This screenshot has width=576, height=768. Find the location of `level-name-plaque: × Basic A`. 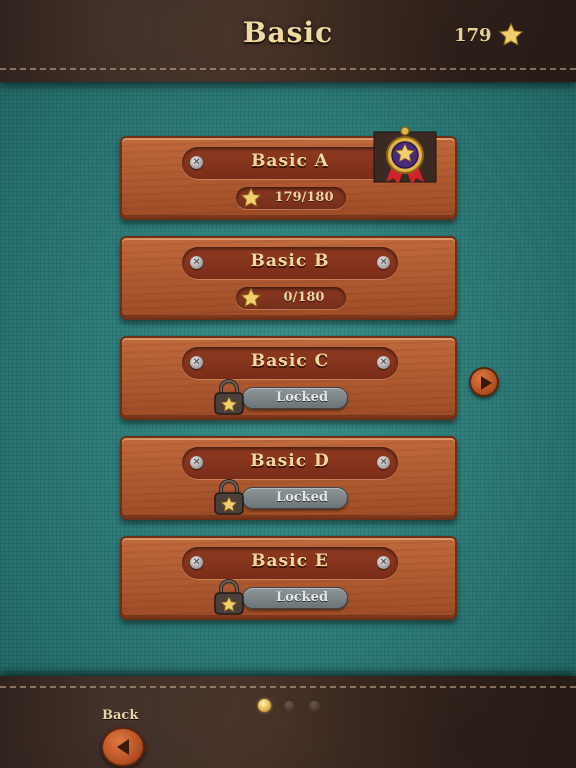

level-name-plaque: × Basic A is located at coordinates (290, 163).